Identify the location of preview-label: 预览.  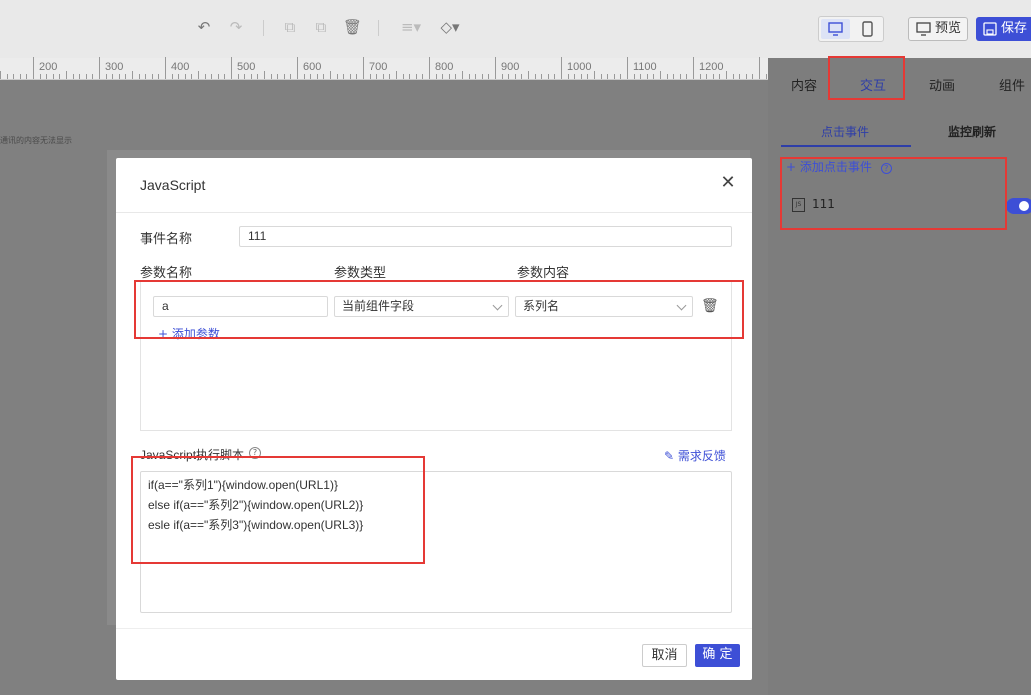
(948, 28).